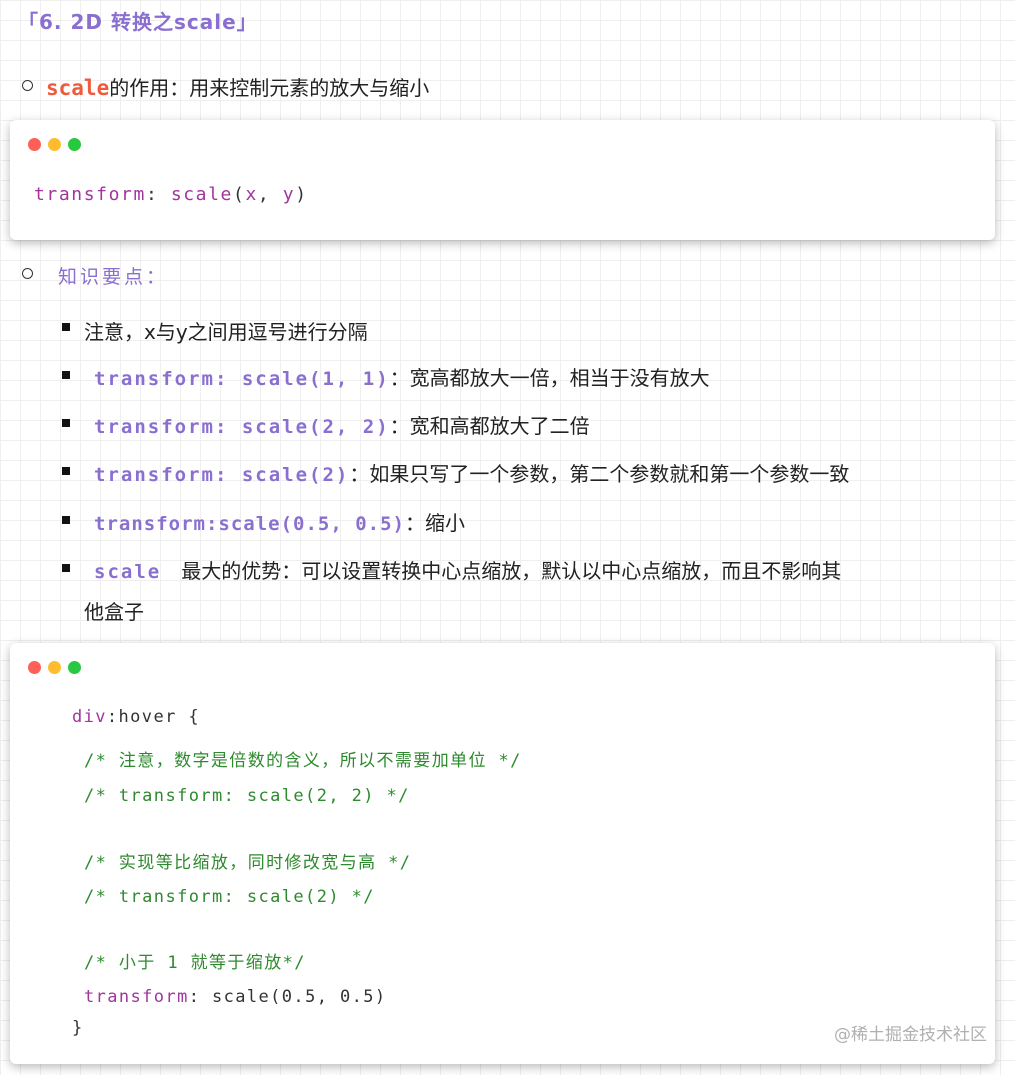 The height and width of the screenshot is (1075, 1015). What do you see at coordinates (251, 194) in the screenshot?
I see `code-arg-x: x` at bounding box center [251, 194].